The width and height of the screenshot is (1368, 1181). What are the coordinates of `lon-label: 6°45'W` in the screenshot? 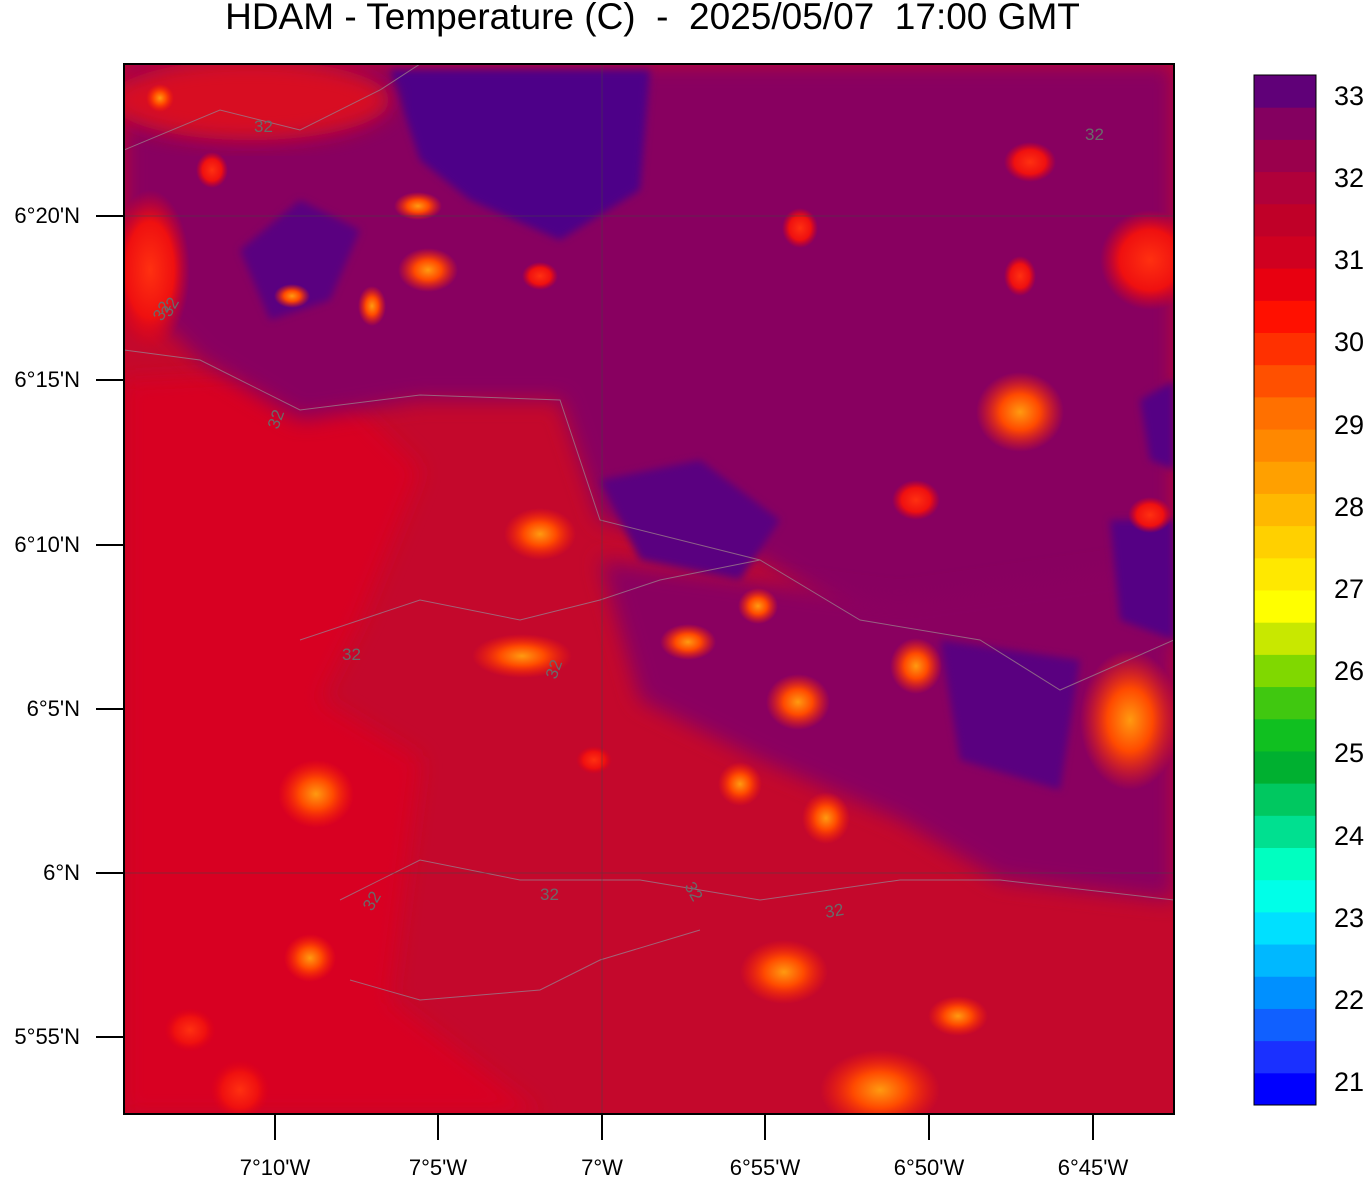 It's located at (1093, 1167).